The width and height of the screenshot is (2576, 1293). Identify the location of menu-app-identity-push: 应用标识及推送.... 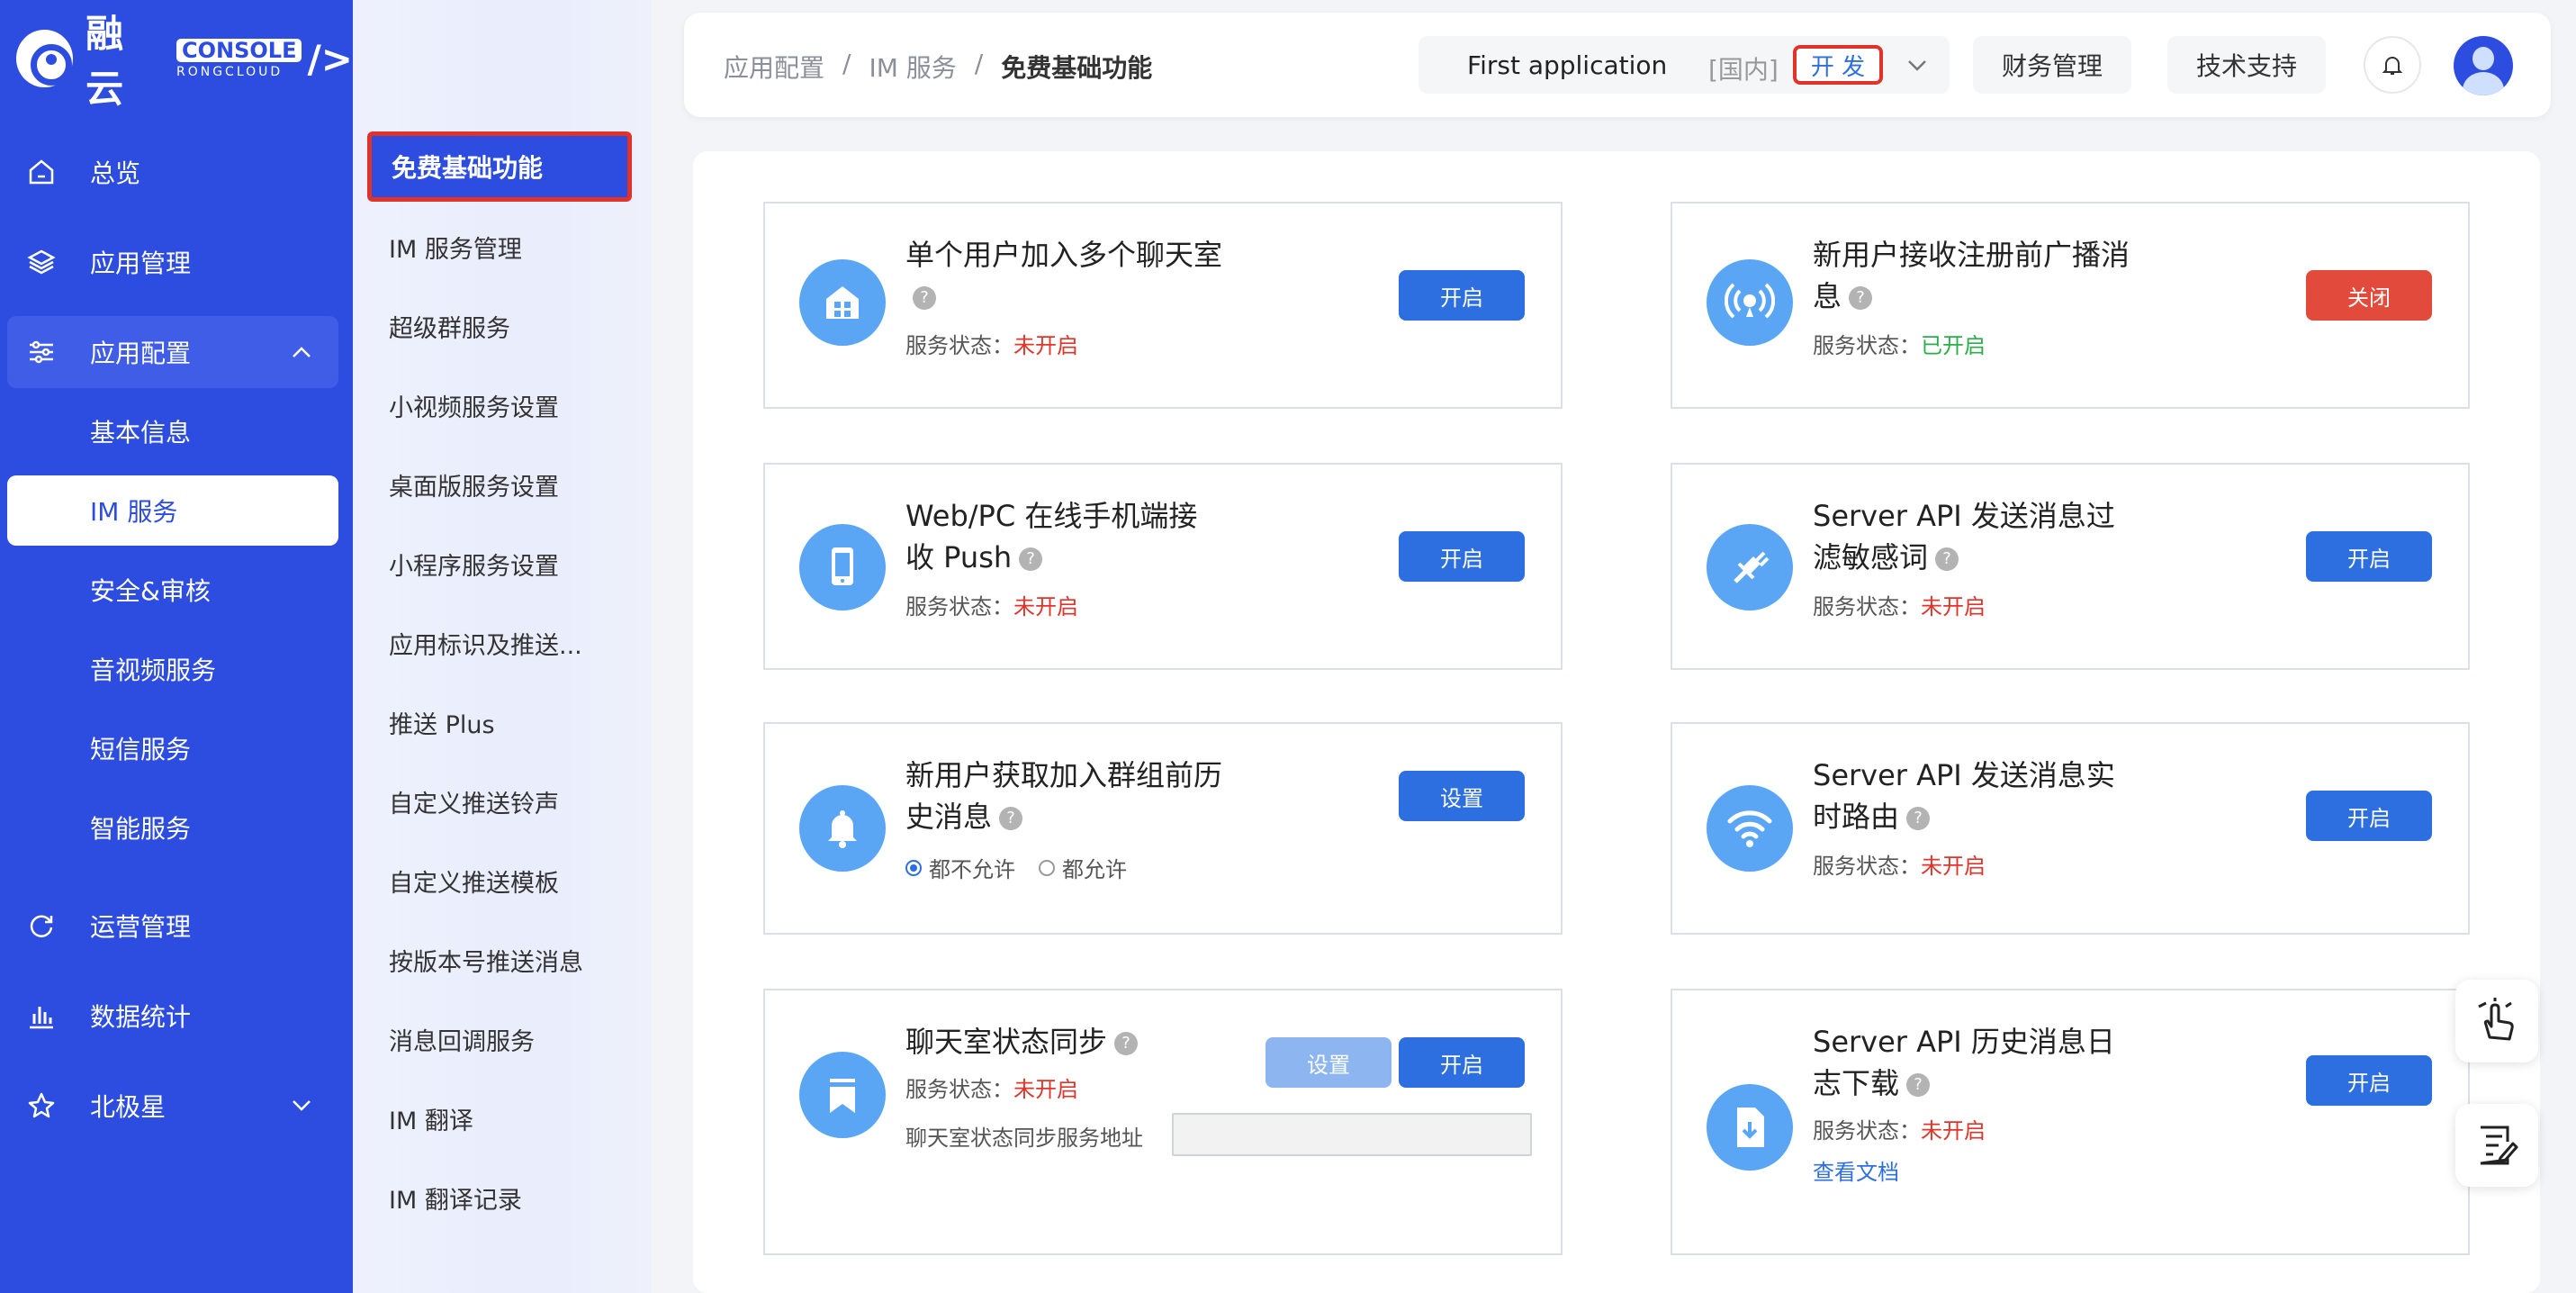
(485, 643).